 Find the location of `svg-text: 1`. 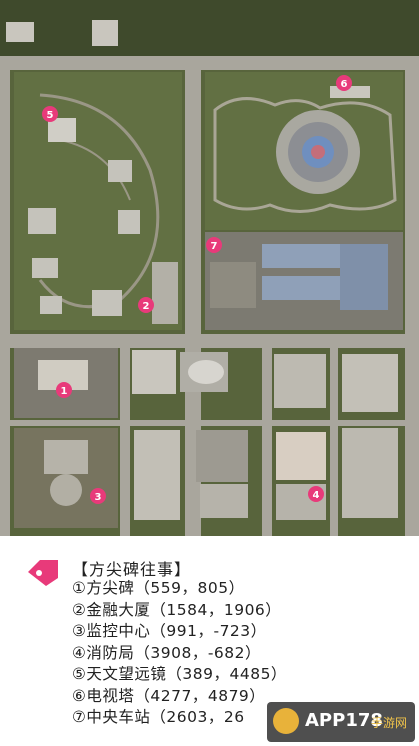

svg-text: 1 is located at coordinates (64, 391).